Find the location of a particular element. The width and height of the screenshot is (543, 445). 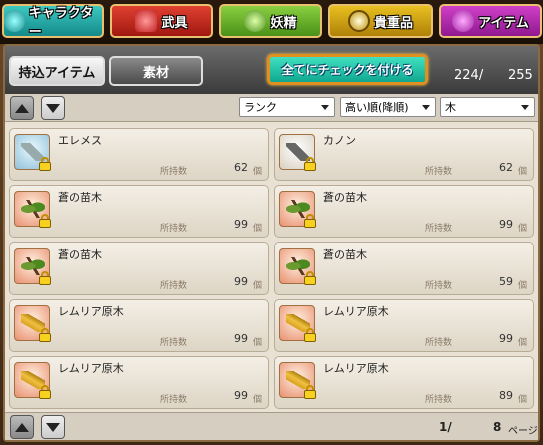

sort-order-select: 高い順(降順) is located at coordinates (388, 107).